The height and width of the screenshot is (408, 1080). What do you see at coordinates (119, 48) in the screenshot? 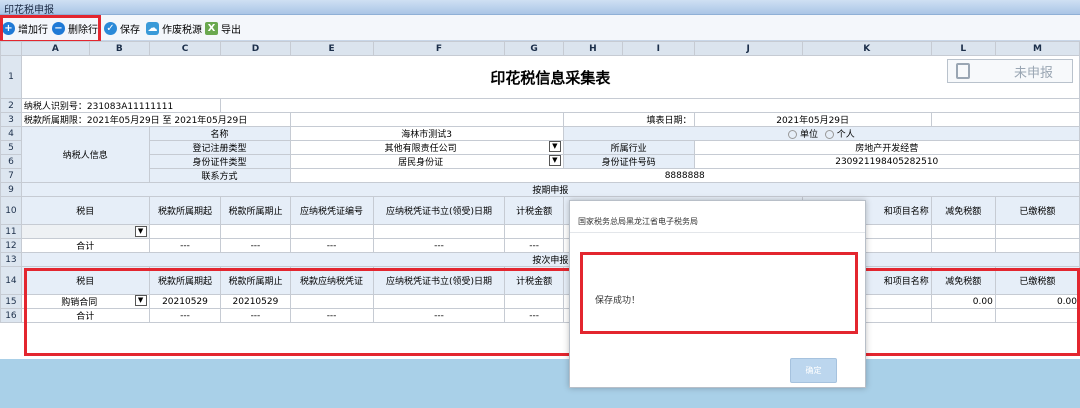
I see `col-header-b: B` at bounding box center [119, 48].